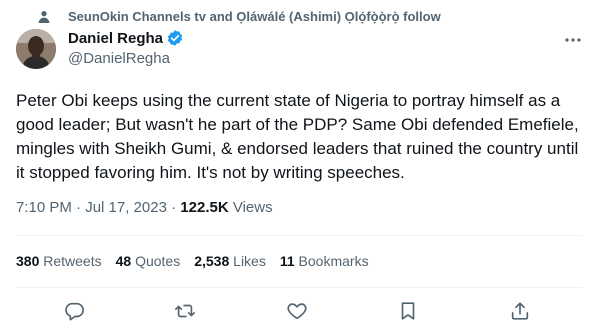 This screenshot has height=335, width=598. What do you see at coordinates (520, 311) in the screenshot?
I see `share-icon` at bounding box center [520, 311].